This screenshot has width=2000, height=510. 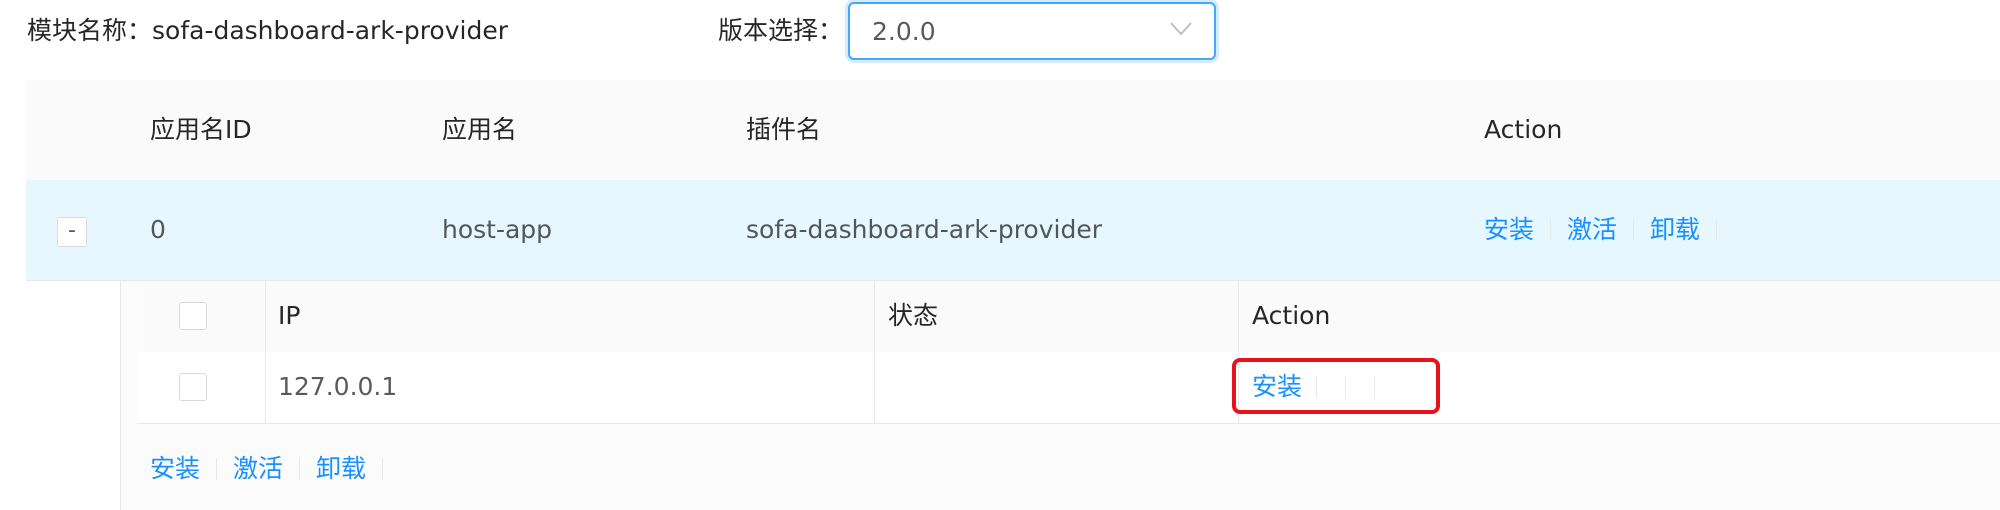 What do you see at coordinates (1181, 29) in the screenshot?
I see `chevron-down-icon` at bounding box center [1181, 29].